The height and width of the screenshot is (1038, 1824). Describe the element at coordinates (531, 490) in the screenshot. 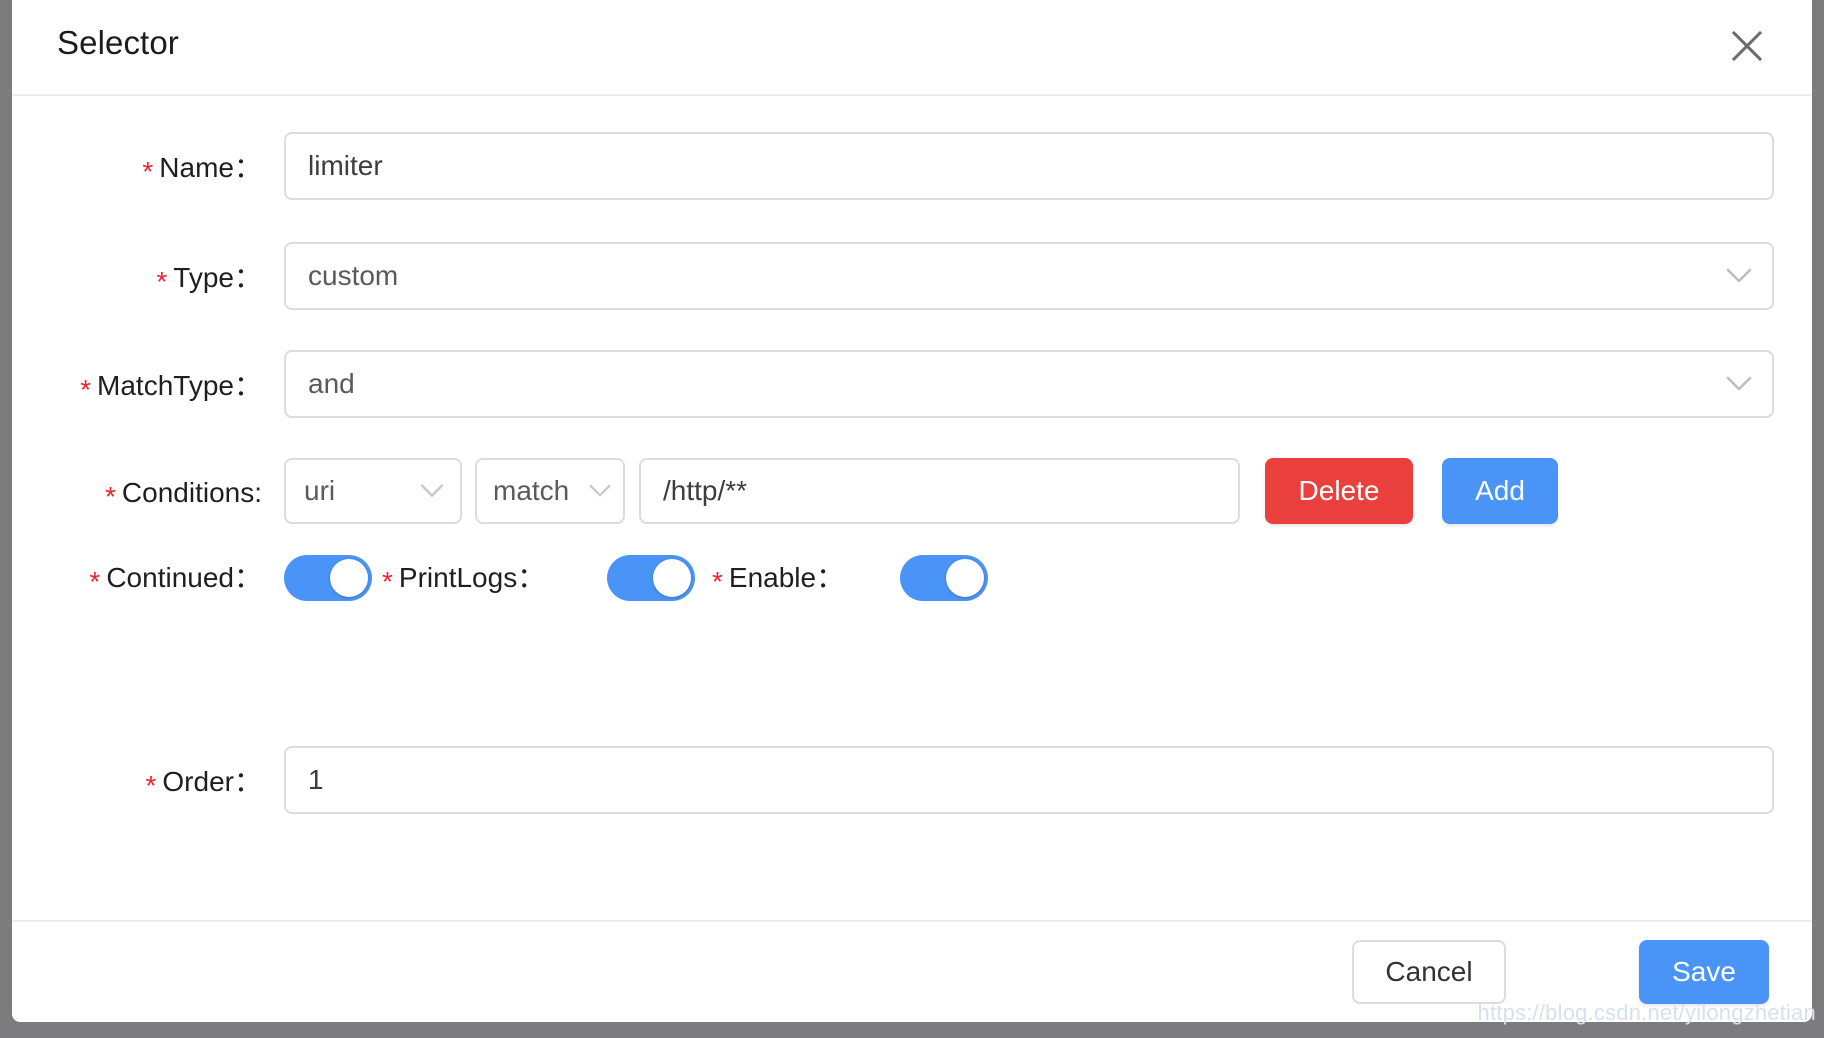

I see `condition-operator-value: match` at that location.